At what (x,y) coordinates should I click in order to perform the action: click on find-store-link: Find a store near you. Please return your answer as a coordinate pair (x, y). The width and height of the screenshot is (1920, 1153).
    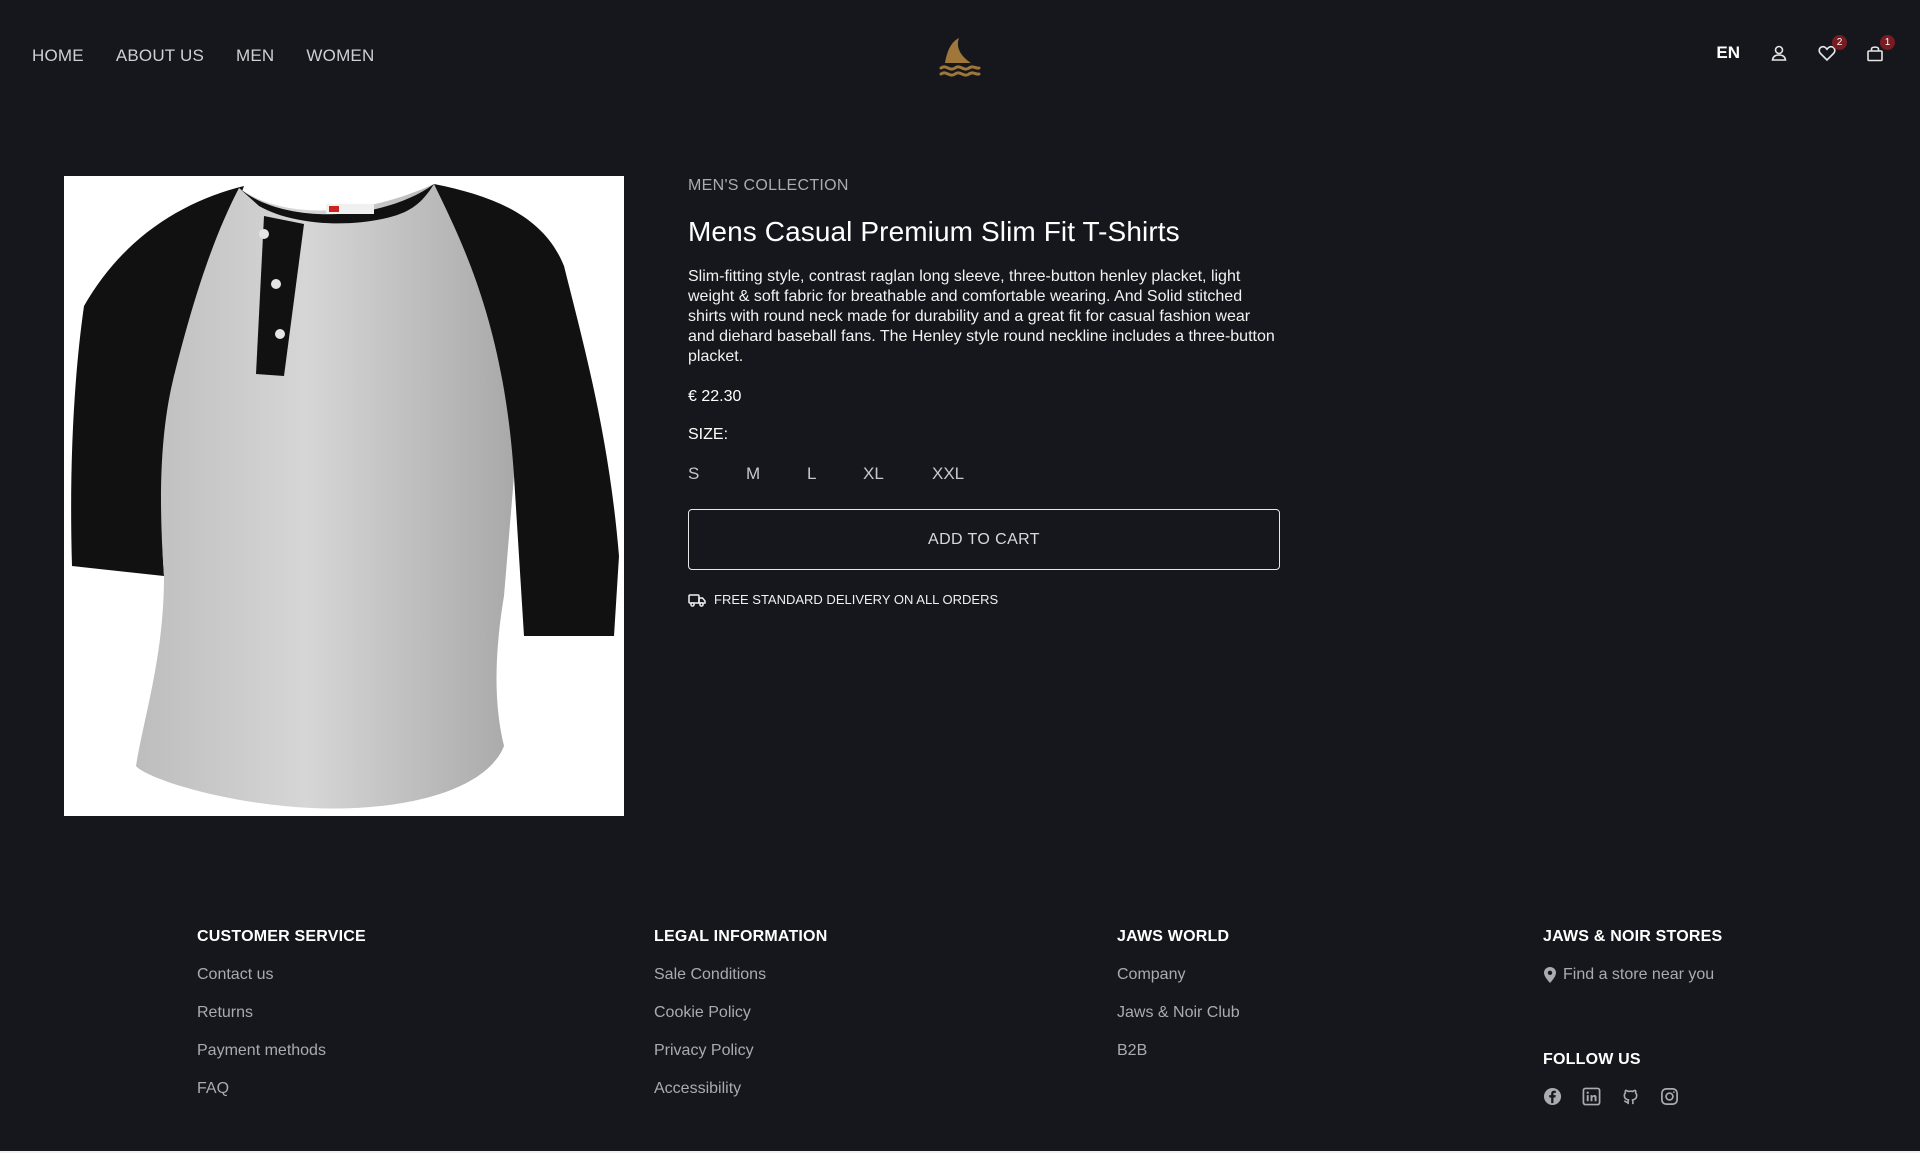
    Looking at the image, I should click on (1632, 975).